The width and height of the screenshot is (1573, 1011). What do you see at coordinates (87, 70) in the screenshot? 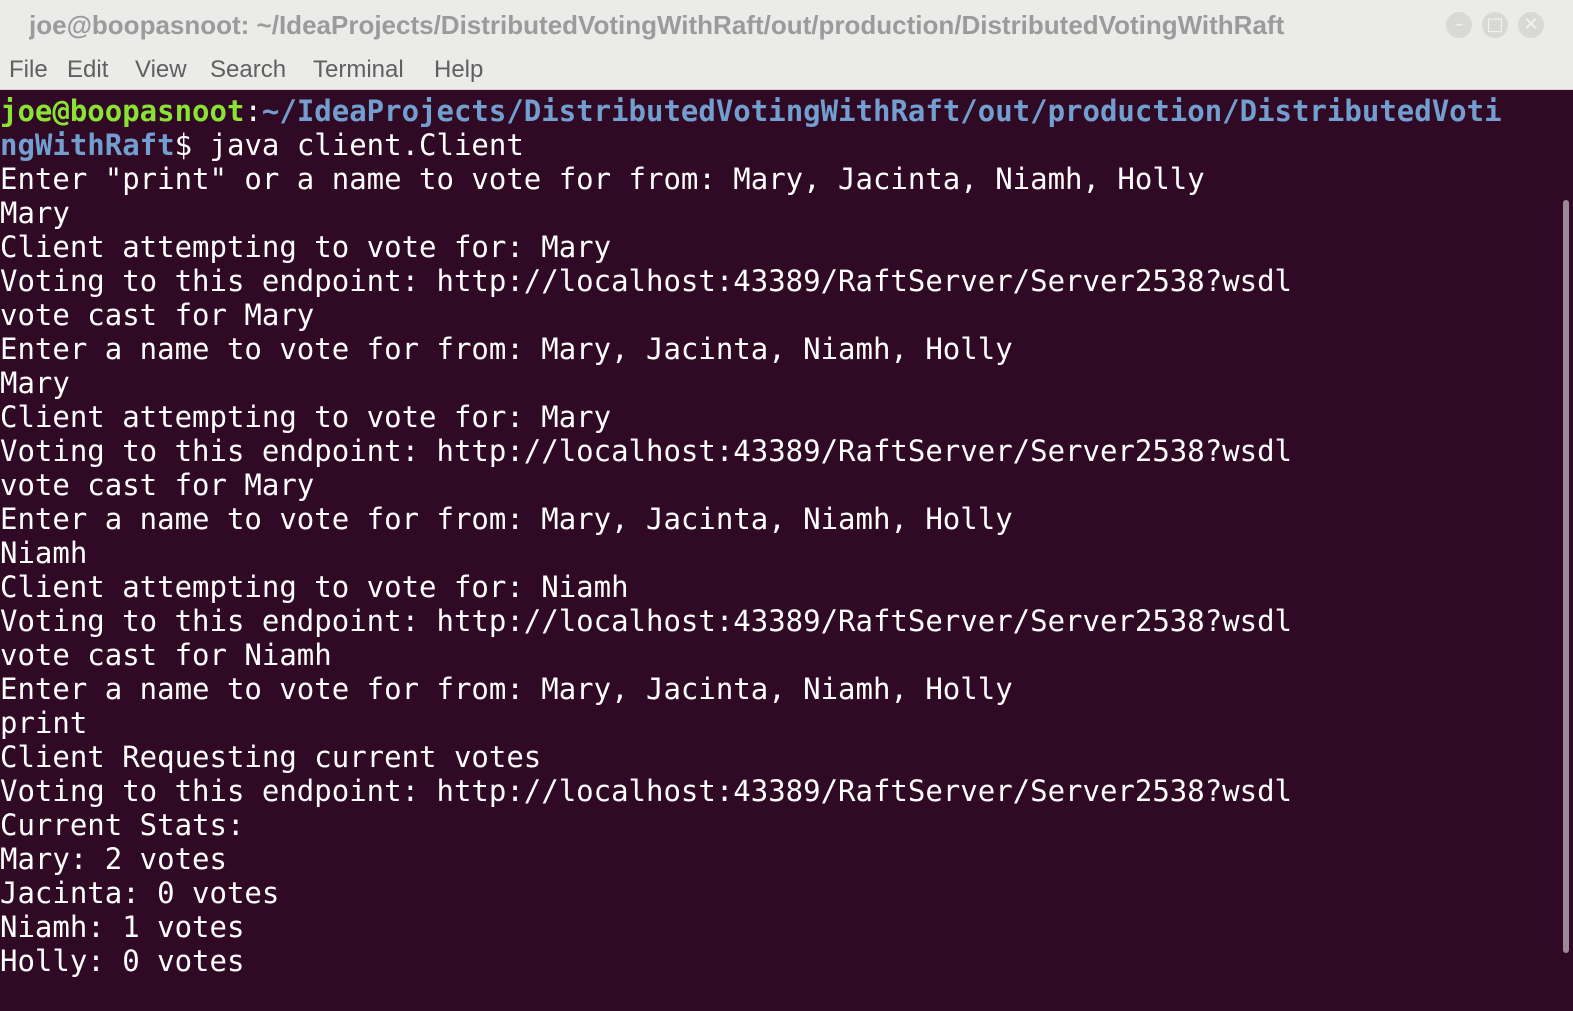
I see `menu-edit: Edit` at bounding box center [87, 70].